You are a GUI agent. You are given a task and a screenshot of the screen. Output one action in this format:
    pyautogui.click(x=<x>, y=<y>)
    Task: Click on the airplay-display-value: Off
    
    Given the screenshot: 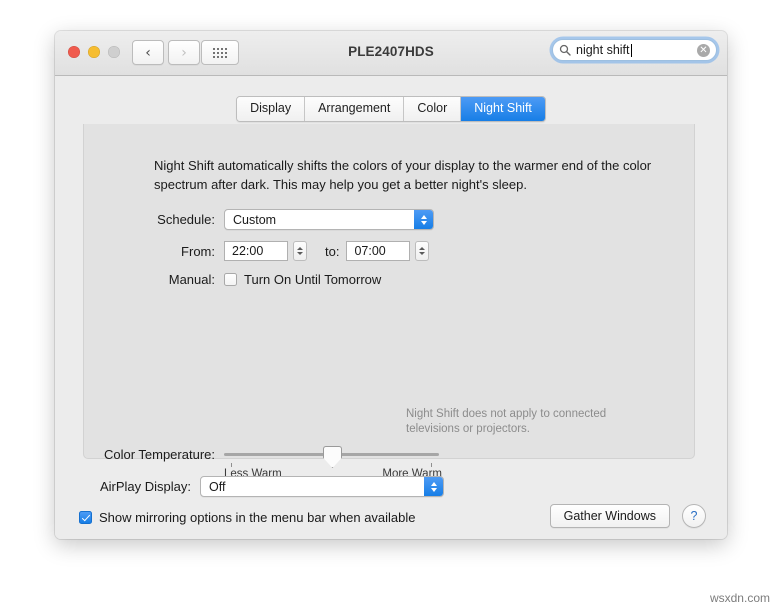 What is the action you would take?
    pyautogui.click(x=217, y=486)
    